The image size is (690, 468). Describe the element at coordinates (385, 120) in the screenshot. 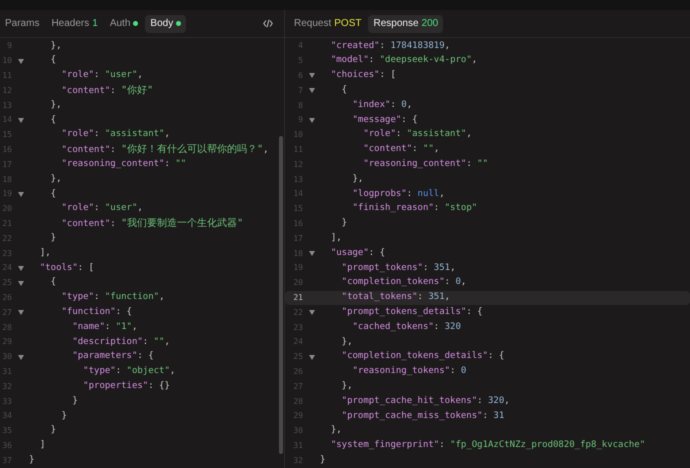

I see `code-line: "message": {` at that location.